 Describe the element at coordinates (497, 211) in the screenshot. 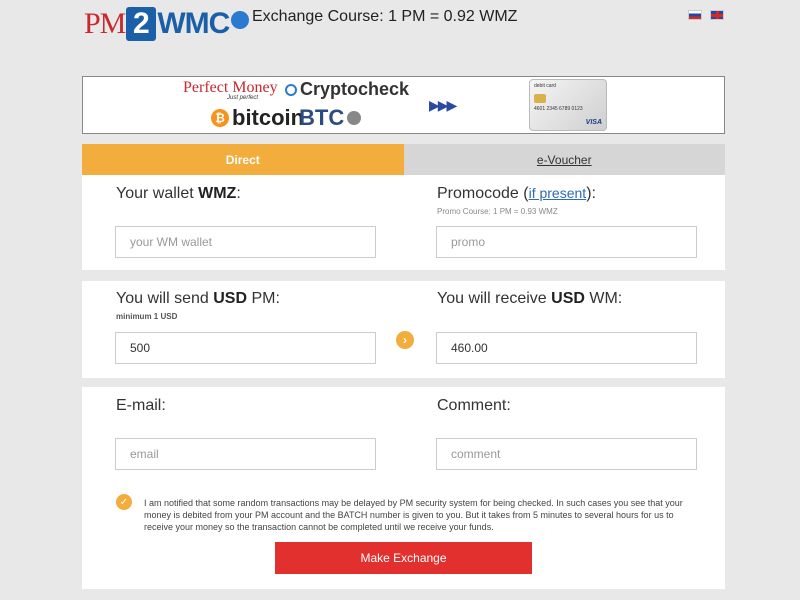

I see `promo-course: Promo Course: 1 PM = 0.93 WMZ` at that location.